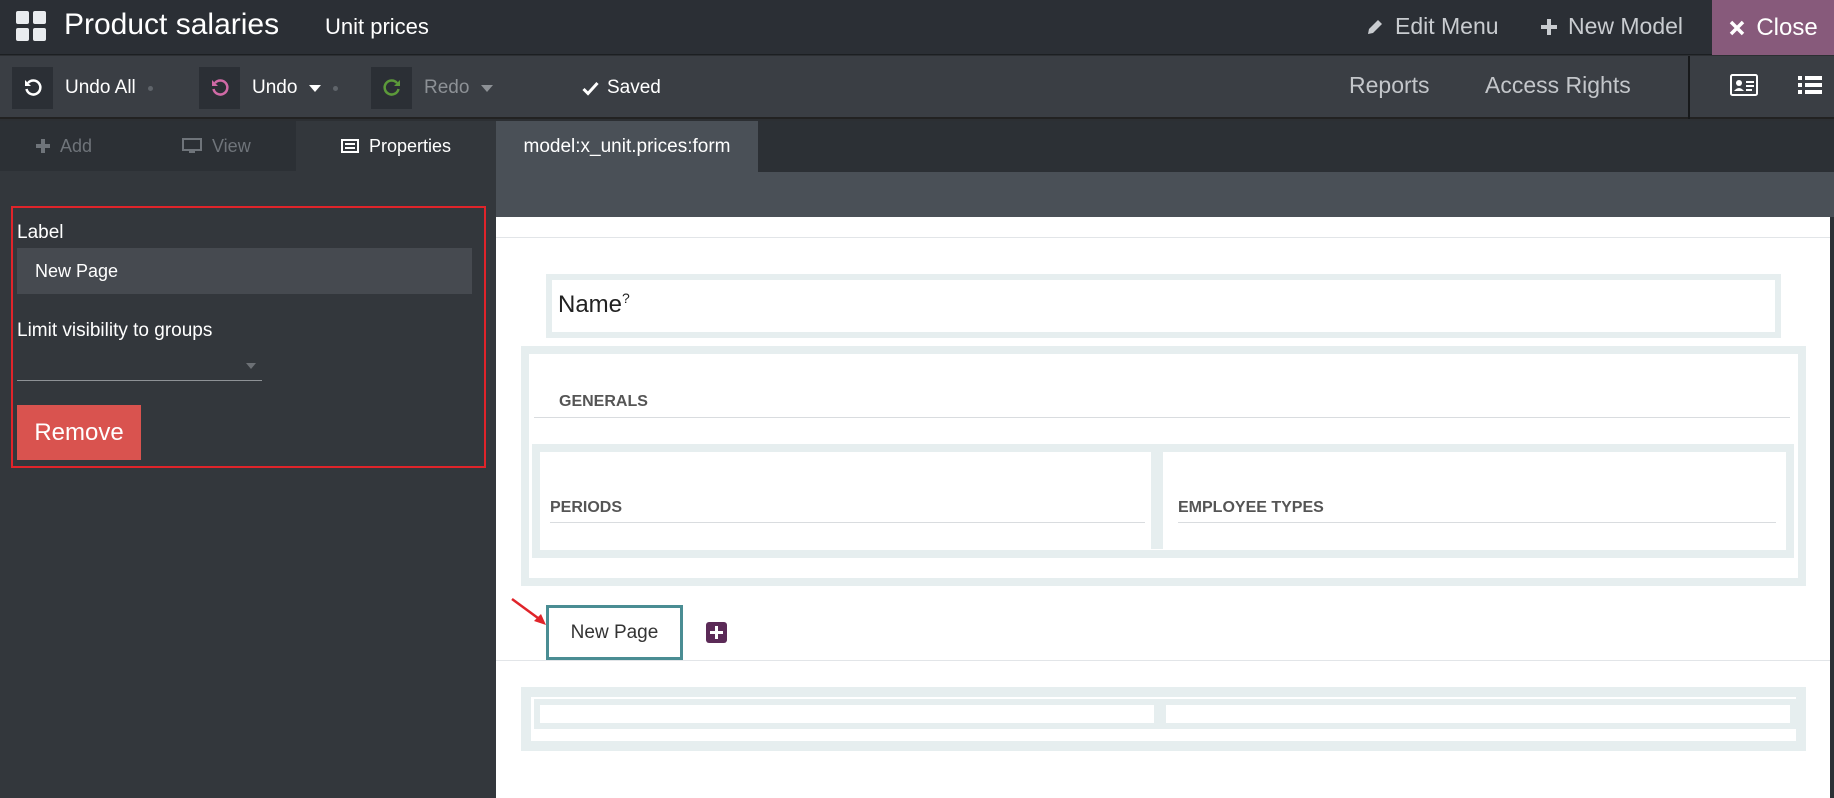  I want to click on redo-button: Redo, so click(432, 88).